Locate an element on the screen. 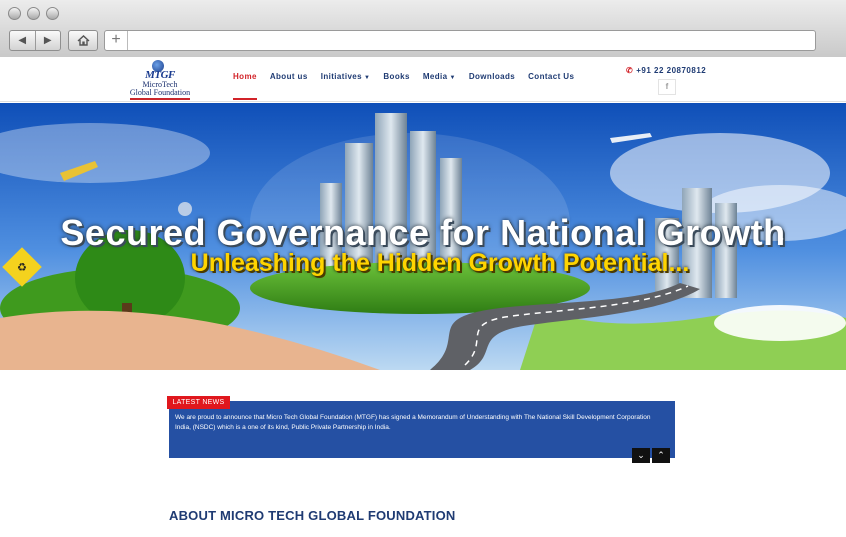 The image size is (846, 537). nav-downloads-label: Downloads is located at coordinates (492, 76).